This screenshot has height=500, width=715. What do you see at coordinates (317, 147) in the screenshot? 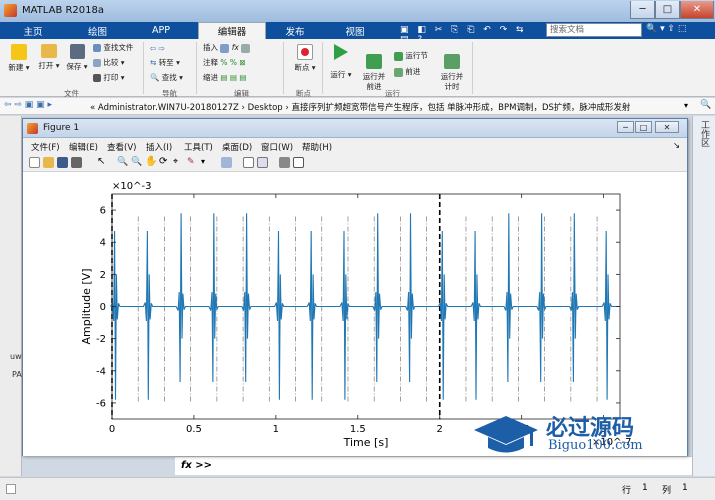
I see `menu-help: 帮助(H)` at bounding box center [317, 147].